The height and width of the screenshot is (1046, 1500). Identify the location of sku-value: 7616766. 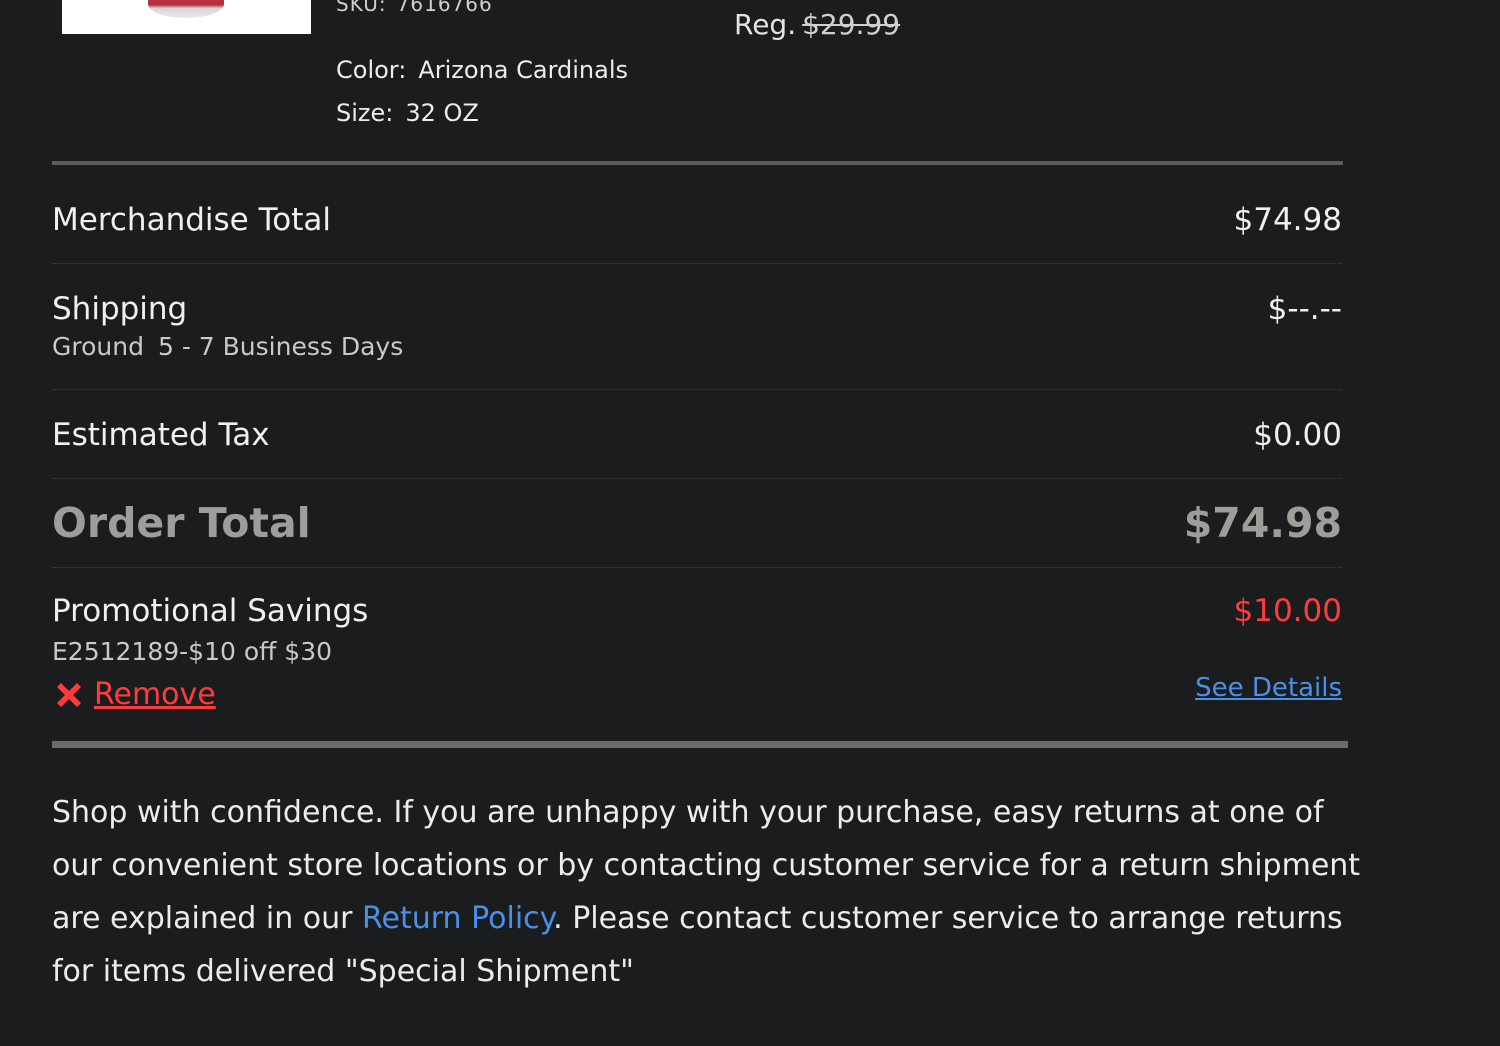
(444, 8).